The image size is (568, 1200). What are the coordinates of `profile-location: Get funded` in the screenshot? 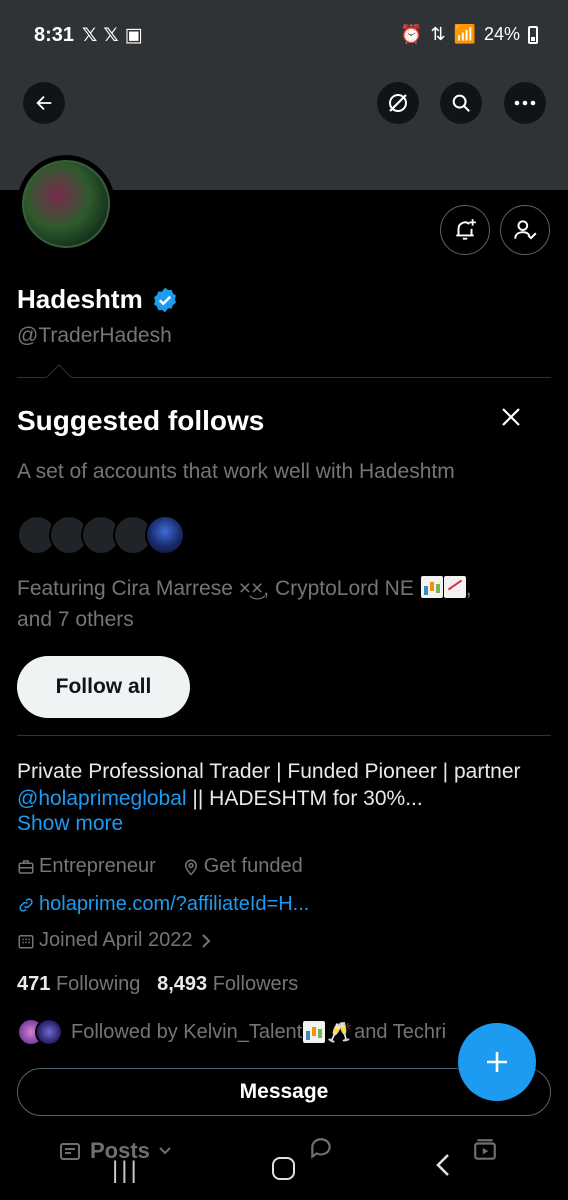 It's located at (253, 866).